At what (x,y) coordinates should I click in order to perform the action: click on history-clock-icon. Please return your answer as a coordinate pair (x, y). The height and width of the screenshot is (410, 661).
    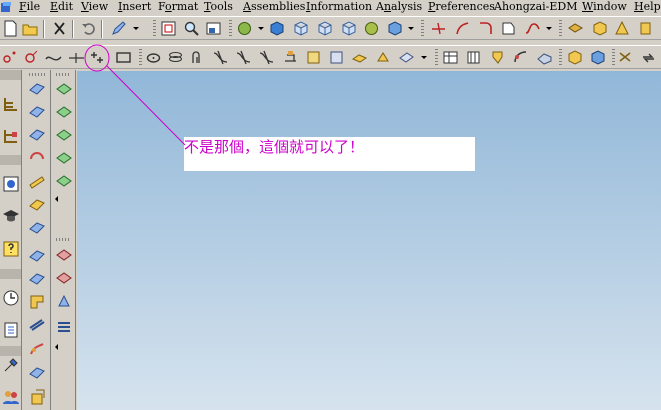
    Looking at the image, I should click on (11, 298).